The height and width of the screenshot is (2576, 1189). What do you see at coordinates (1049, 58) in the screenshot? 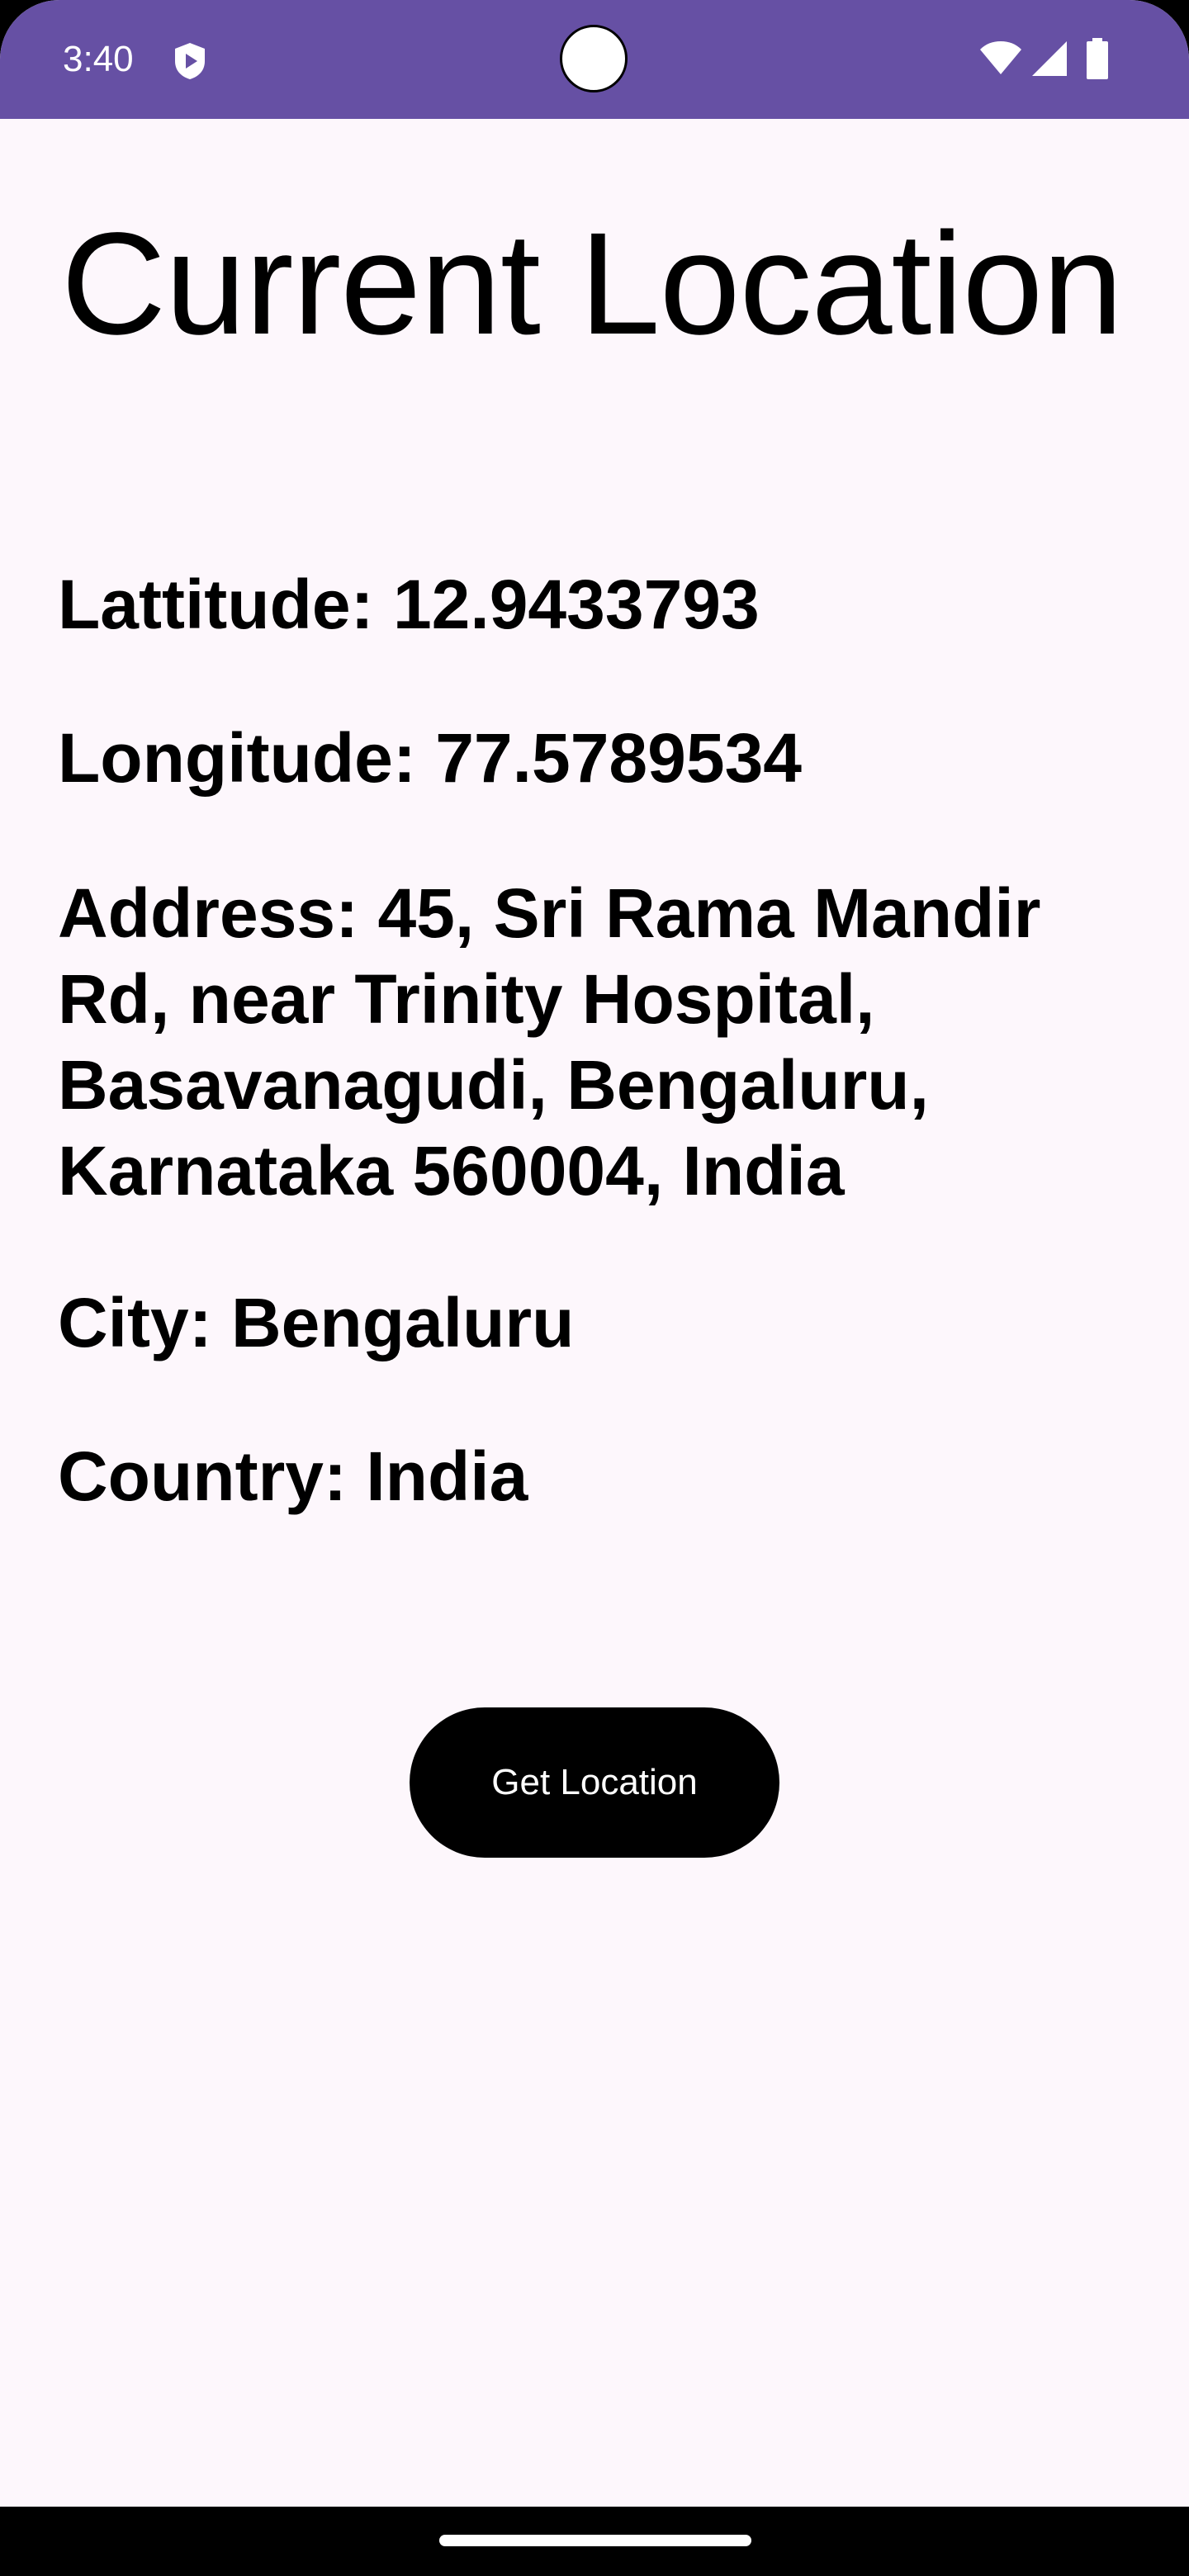
I see `cell-signal-icon` at bounding box center [1049, 58].